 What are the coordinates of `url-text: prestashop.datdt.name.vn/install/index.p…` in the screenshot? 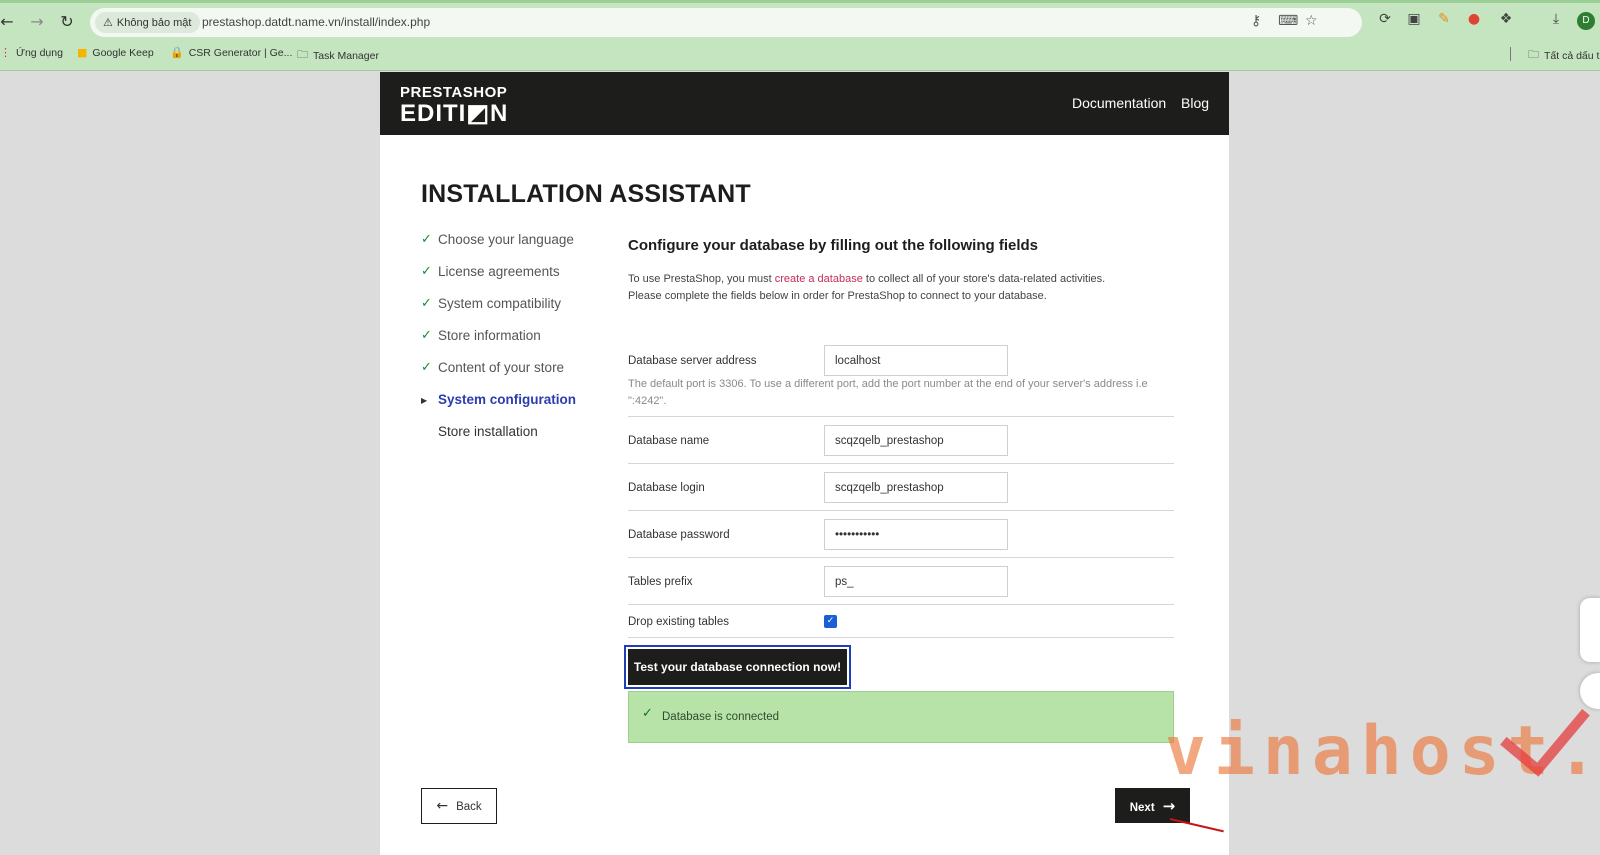 It's located at (316, 22).